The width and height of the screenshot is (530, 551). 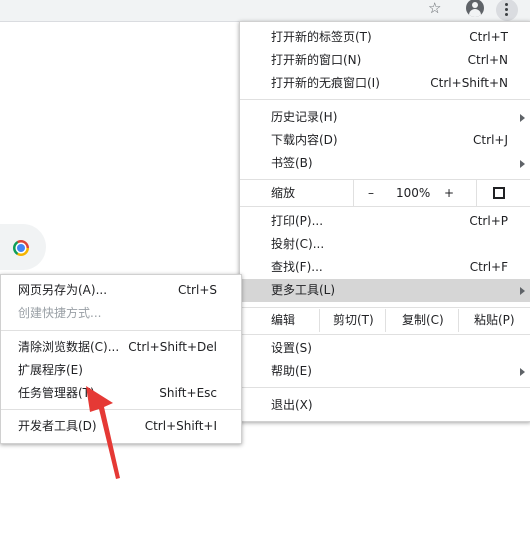 I want to click on browser-toolbar: ☆, so click(x=265, y=11).